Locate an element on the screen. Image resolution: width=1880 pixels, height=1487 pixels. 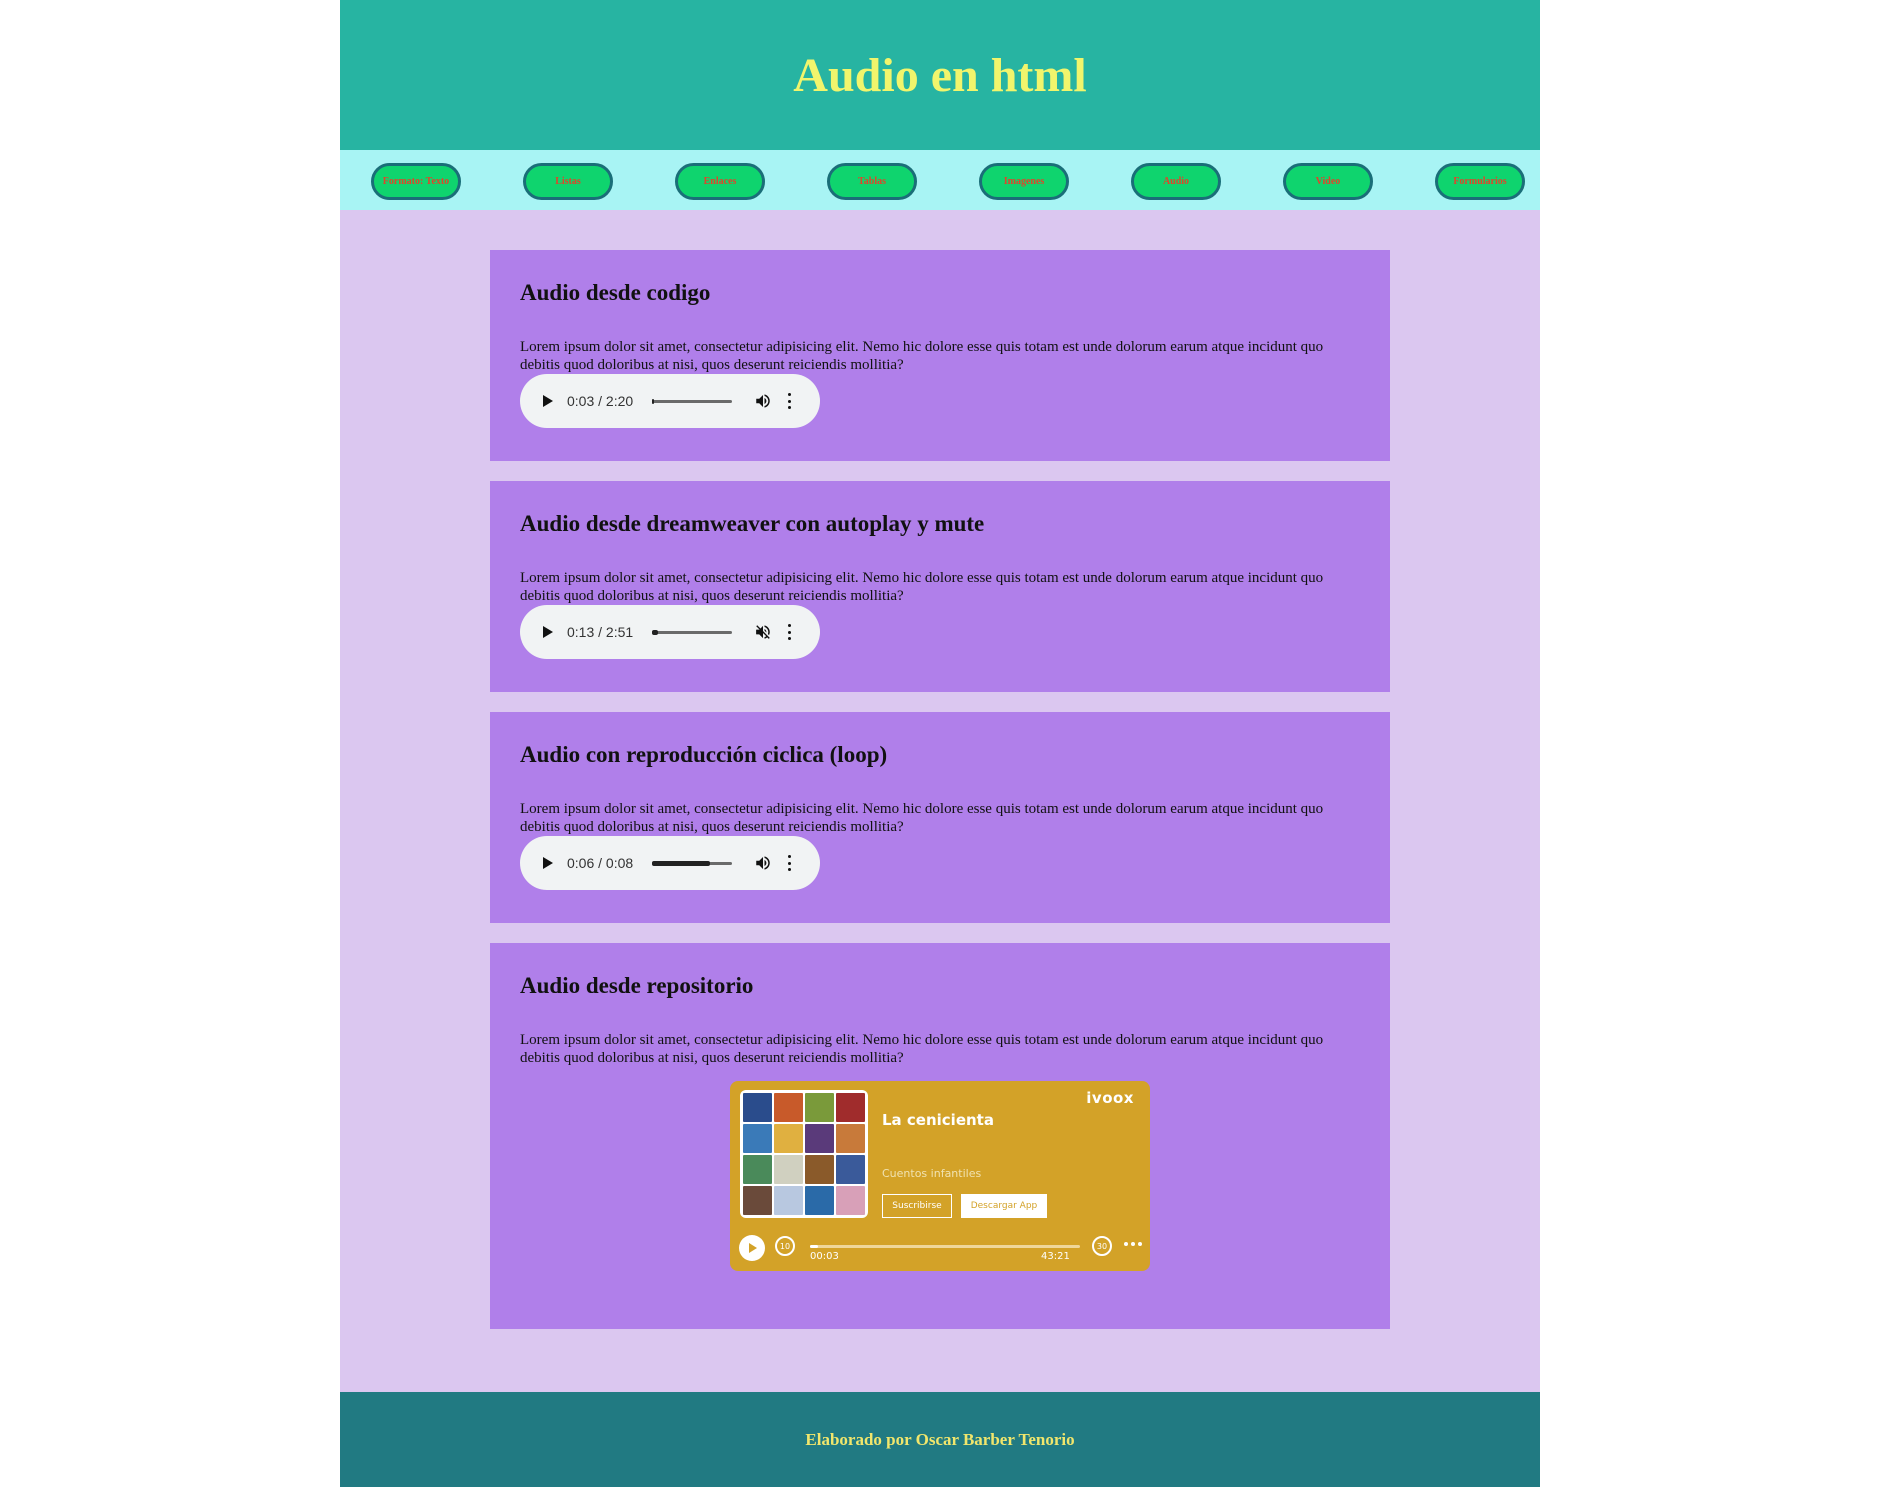
nav-item-enlaces: Enlaces is located at coordinates (720, 181).